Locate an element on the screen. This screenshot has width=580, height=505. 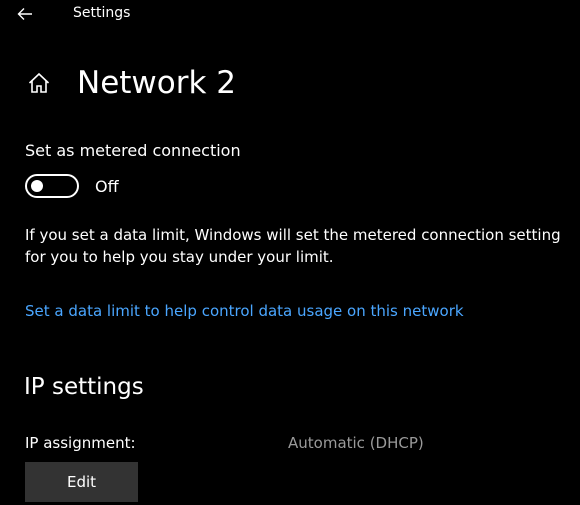
back-button is located at coordinates (25, 14).